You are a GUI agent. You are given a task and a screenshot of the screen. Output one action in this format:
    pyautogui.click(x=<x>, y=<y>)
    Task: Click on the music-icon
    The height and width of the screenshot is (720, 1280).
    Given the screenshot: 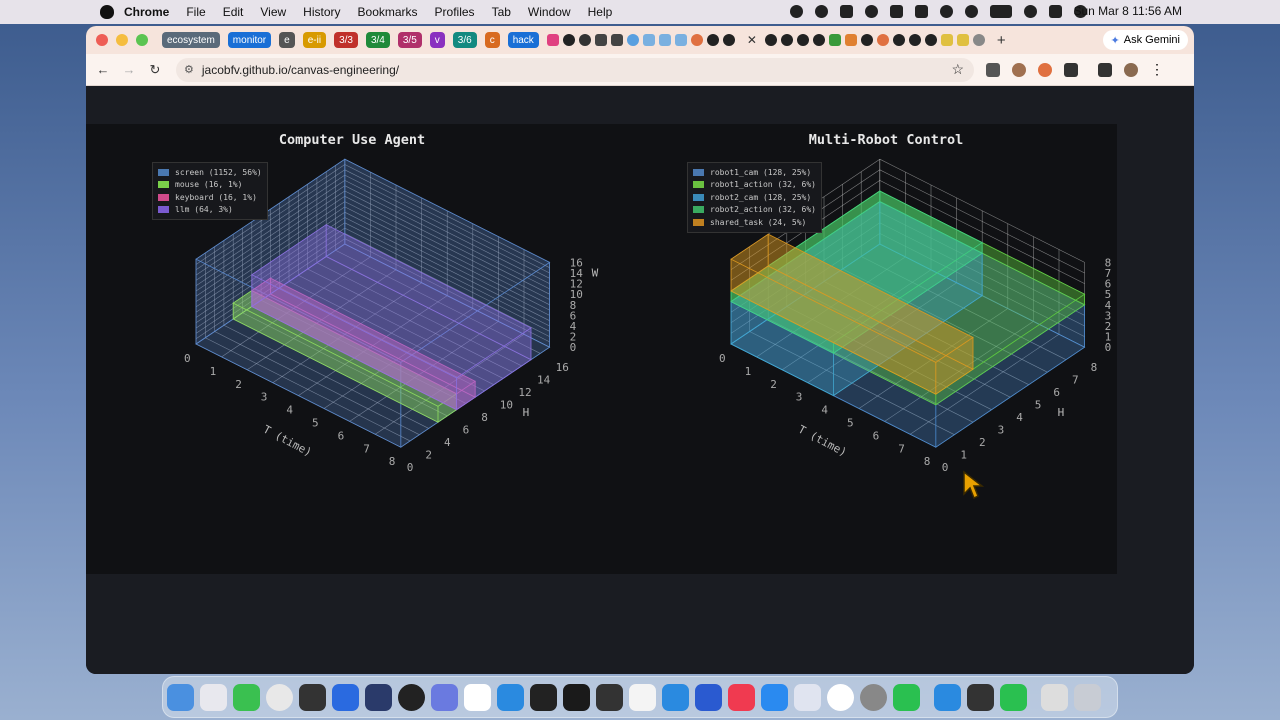 What is the action you would take?
    pyautogui.click(x=741, y=697)
    